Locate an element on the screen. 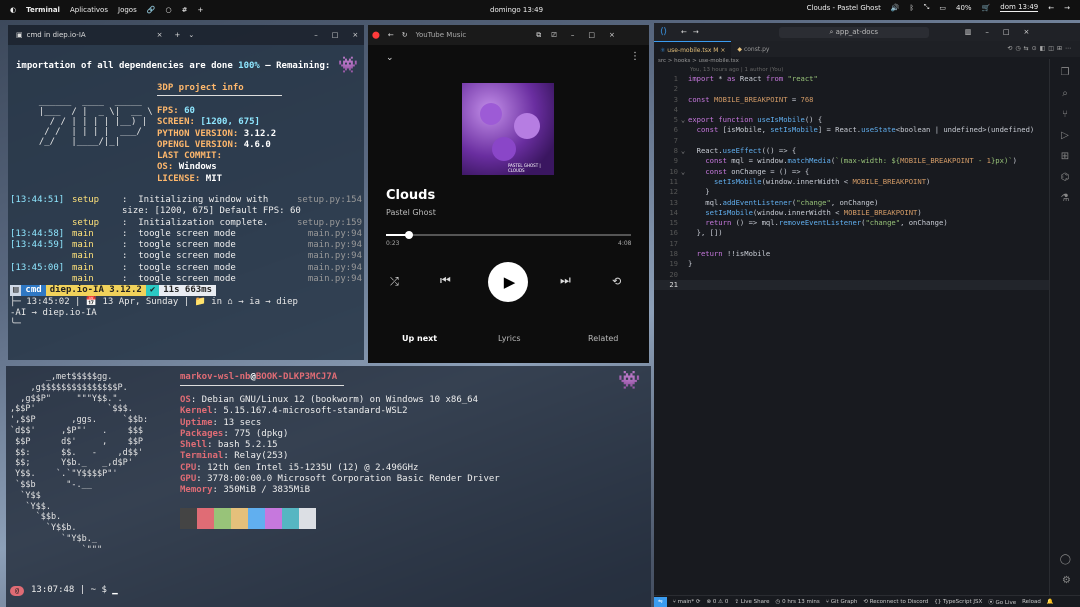 This screenshot has height=607, width=1080. log-file: setup.py:159 is located at coordinates (329, 222).